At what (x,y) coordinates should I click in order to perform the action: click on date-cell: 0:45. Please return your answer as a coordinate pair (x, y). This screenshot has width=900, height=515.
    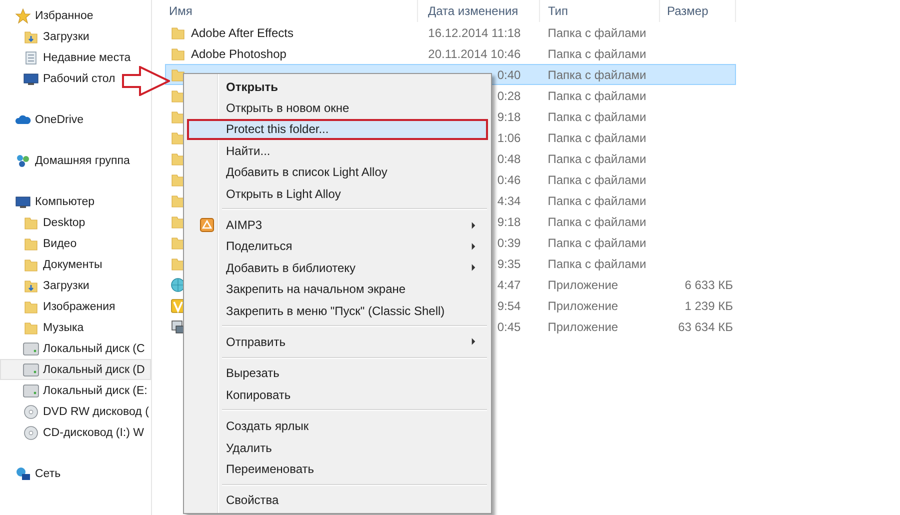
    Looking at the image, I should click on (509, 327).